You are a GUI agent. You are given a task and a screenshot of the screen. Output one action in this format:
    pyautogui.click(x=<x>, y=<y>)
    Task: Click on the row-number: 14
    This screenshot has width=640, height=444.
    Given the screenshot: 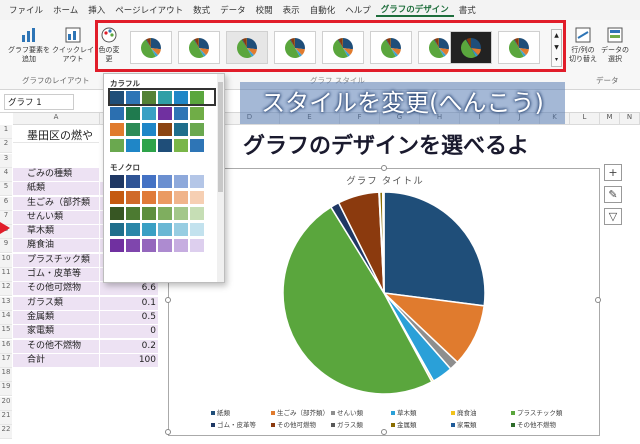 What is the action you would take?
    pyautogui.click(x=6, y=317)
    